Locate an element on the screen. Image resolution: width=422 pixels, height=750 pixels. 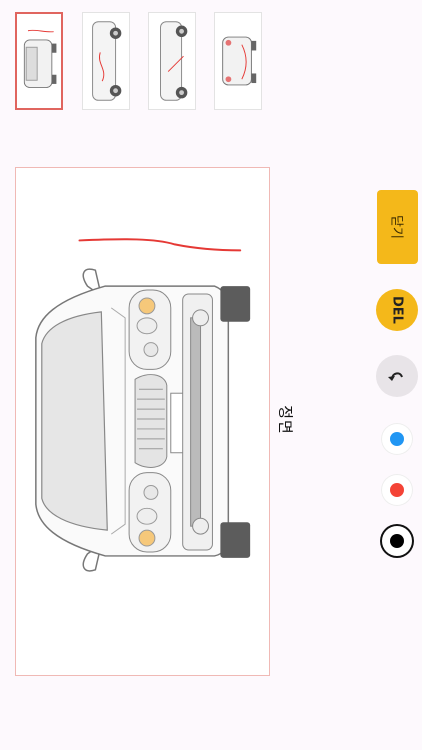
thumbnail-left-side is located at coordinates (106, 61).